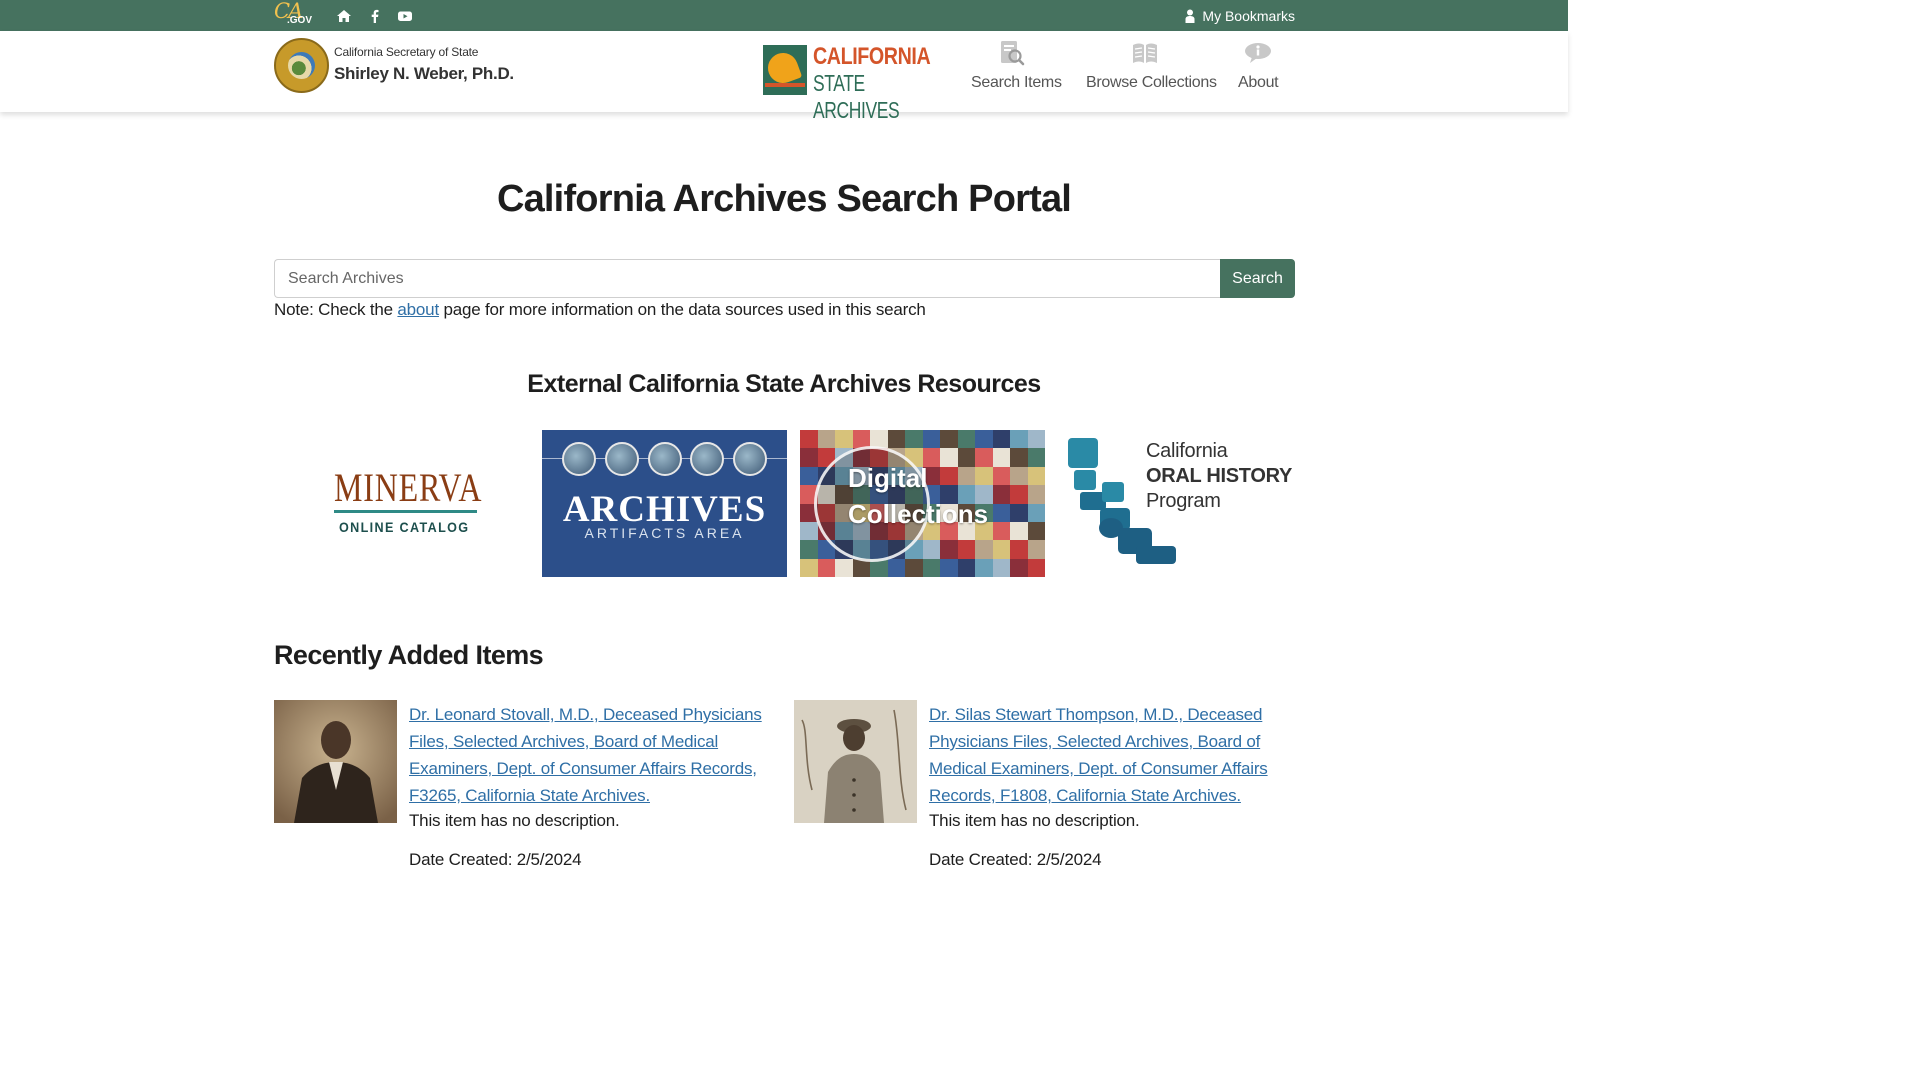 The image size is (1920, 1080). I want to click on search-input, so click(747, 278).